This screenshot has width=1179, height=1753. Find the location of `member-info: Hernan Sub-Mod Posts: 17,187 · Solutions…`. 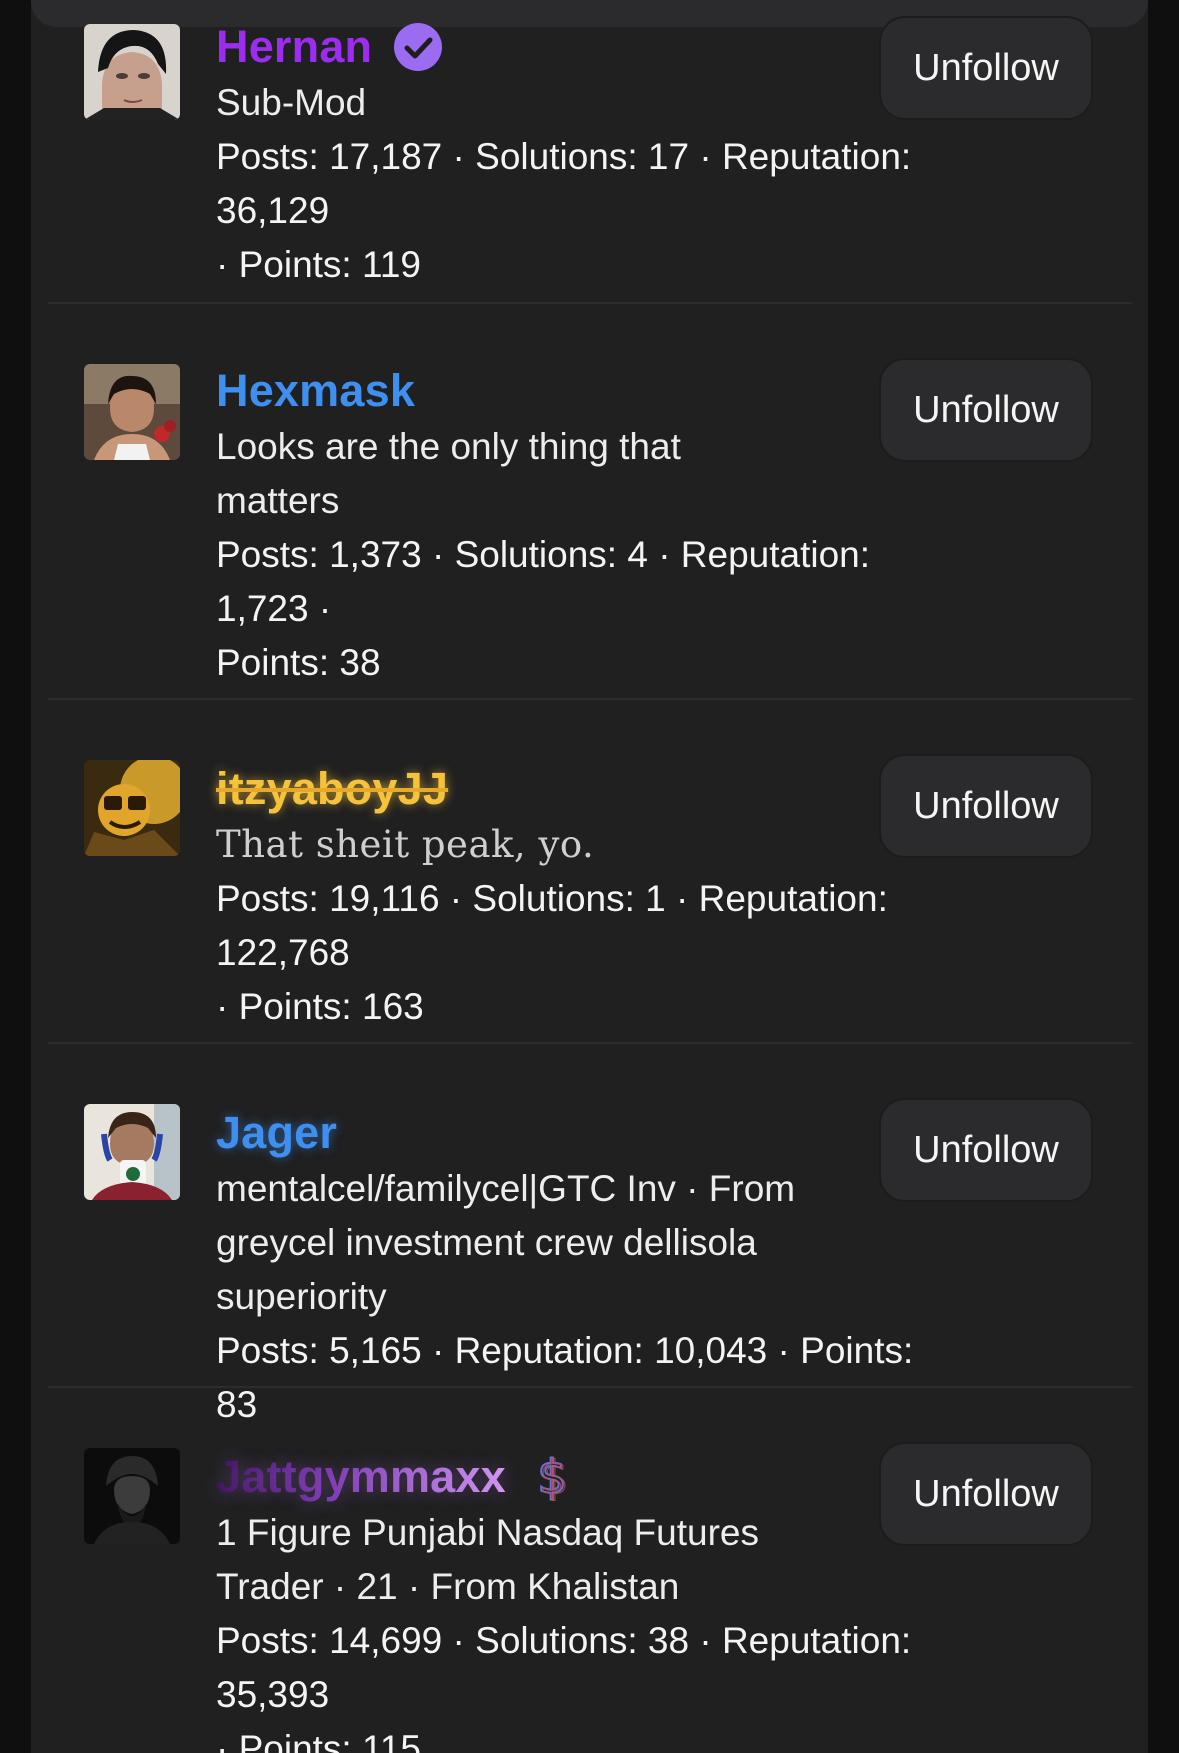

member-info: Hernan Sub-Mod Posts: 17,187 · Solutions… is located at coordinates (576, 155).